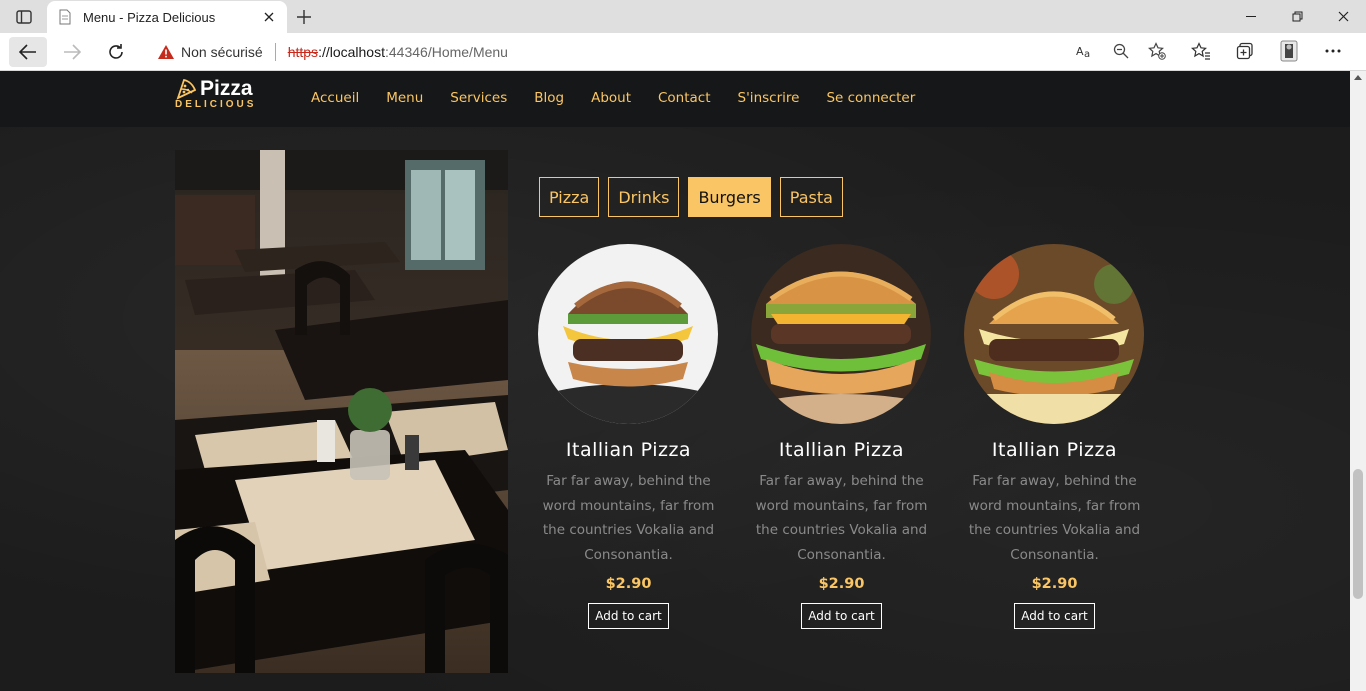 The image size is (1366, 691). I want to click on logo-main-text: Pizza, so click(226, 88).